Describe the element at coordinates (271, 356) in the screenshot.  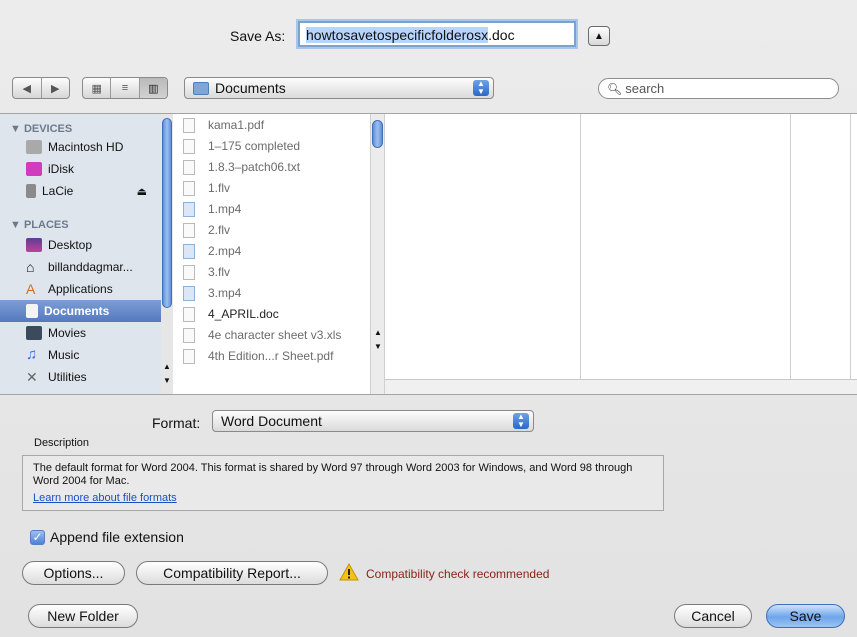
I see `list-item: 4th Edition...r Sheet.pdf` at that location.